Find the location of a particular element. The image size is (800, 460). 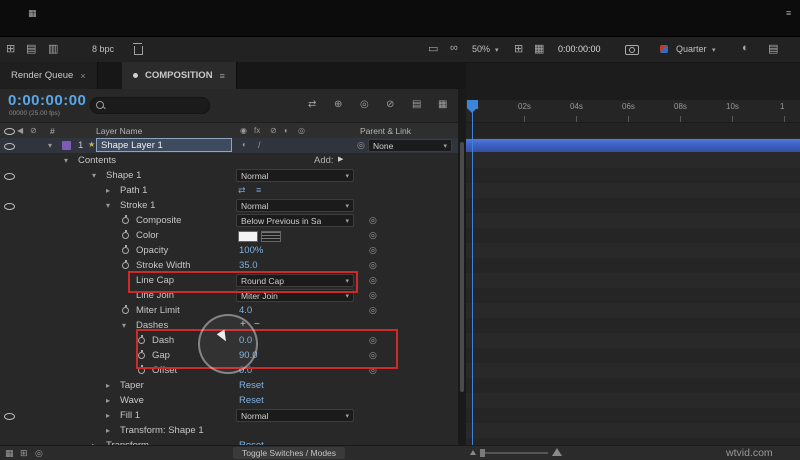

timeline-zoom-slider is located at coordinates (515, 453).